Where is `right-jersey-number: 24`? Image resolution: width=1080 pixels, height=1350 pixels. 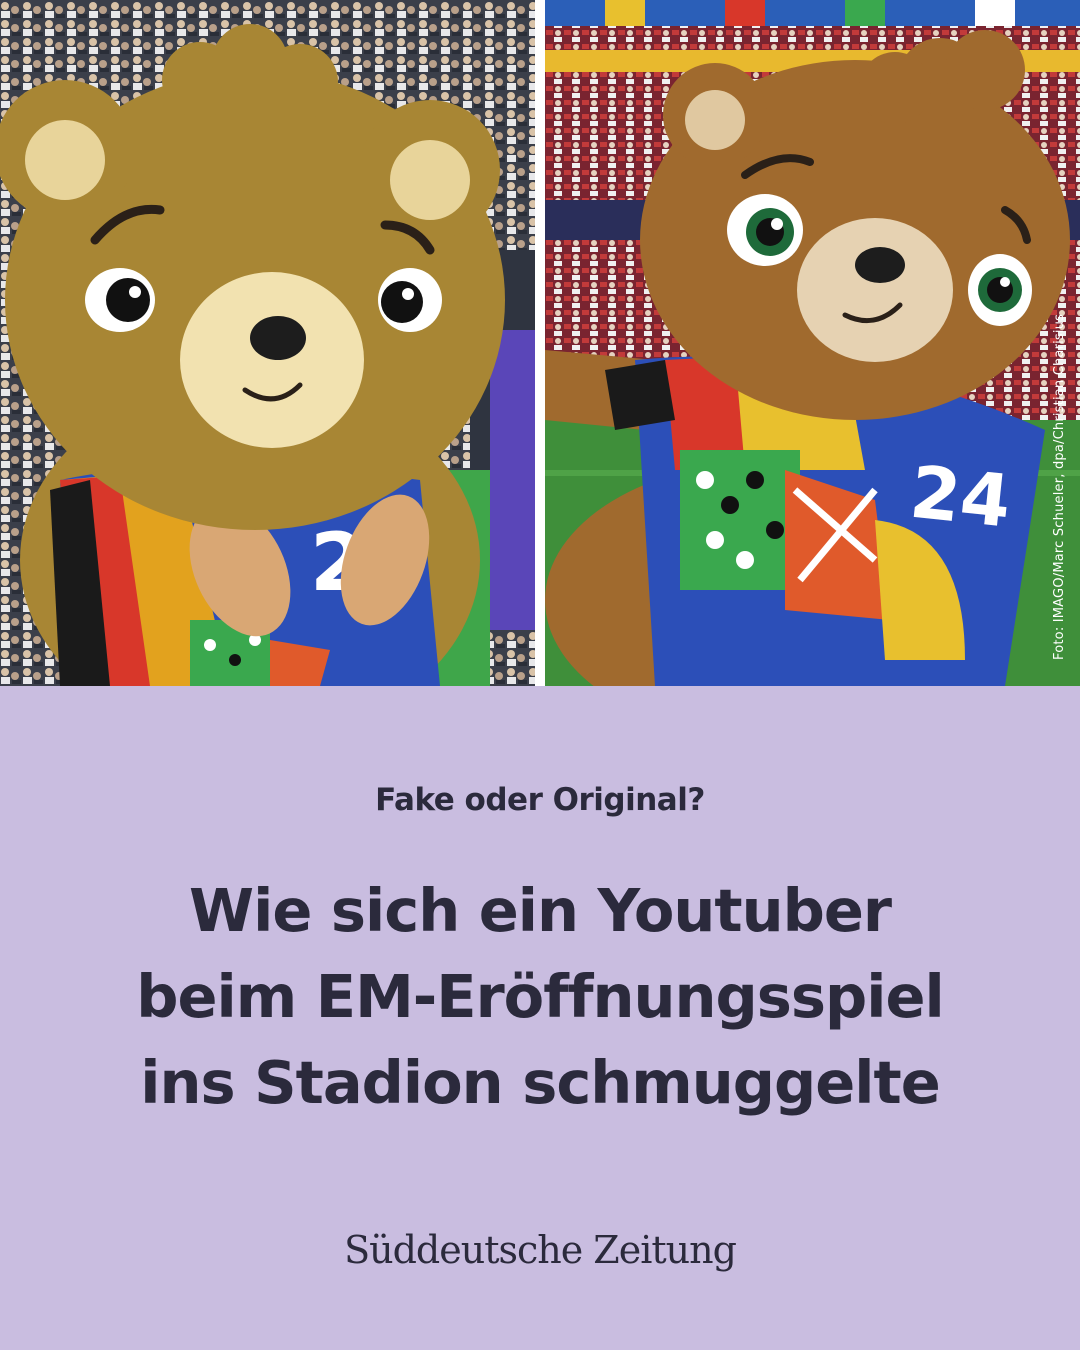
right-jersey-number: 24 is located at coordinates (960, 497).